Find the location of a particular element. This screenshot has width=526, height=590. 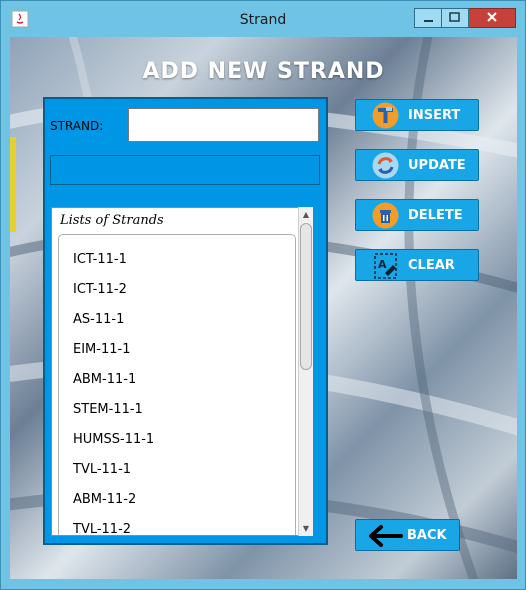

close-icon is located at coordinates (492, 17).